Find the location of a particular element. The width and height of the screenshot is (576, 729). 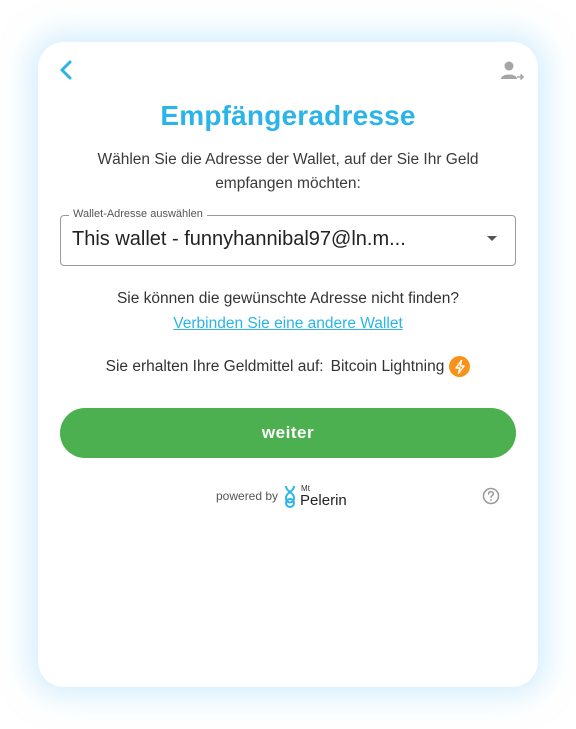

help-button is located at coordinates (491, 496).